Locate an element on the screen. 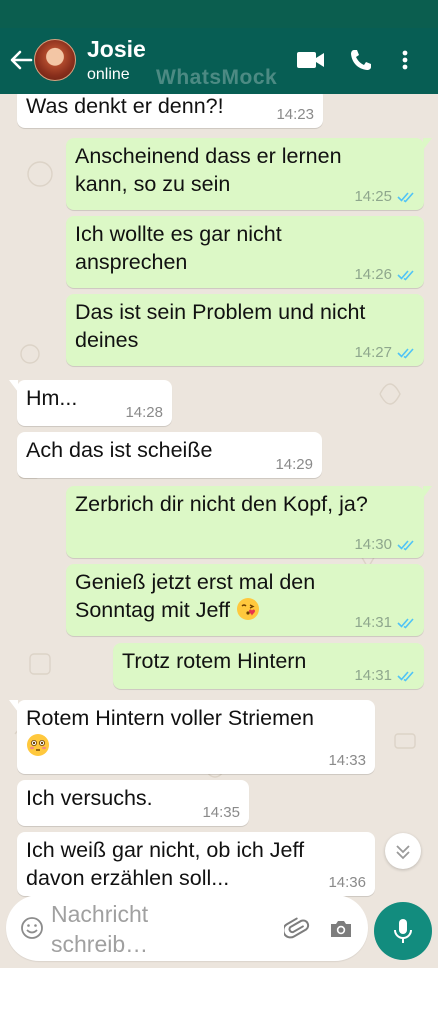  camera-icon is located at coordinates (341, 931).